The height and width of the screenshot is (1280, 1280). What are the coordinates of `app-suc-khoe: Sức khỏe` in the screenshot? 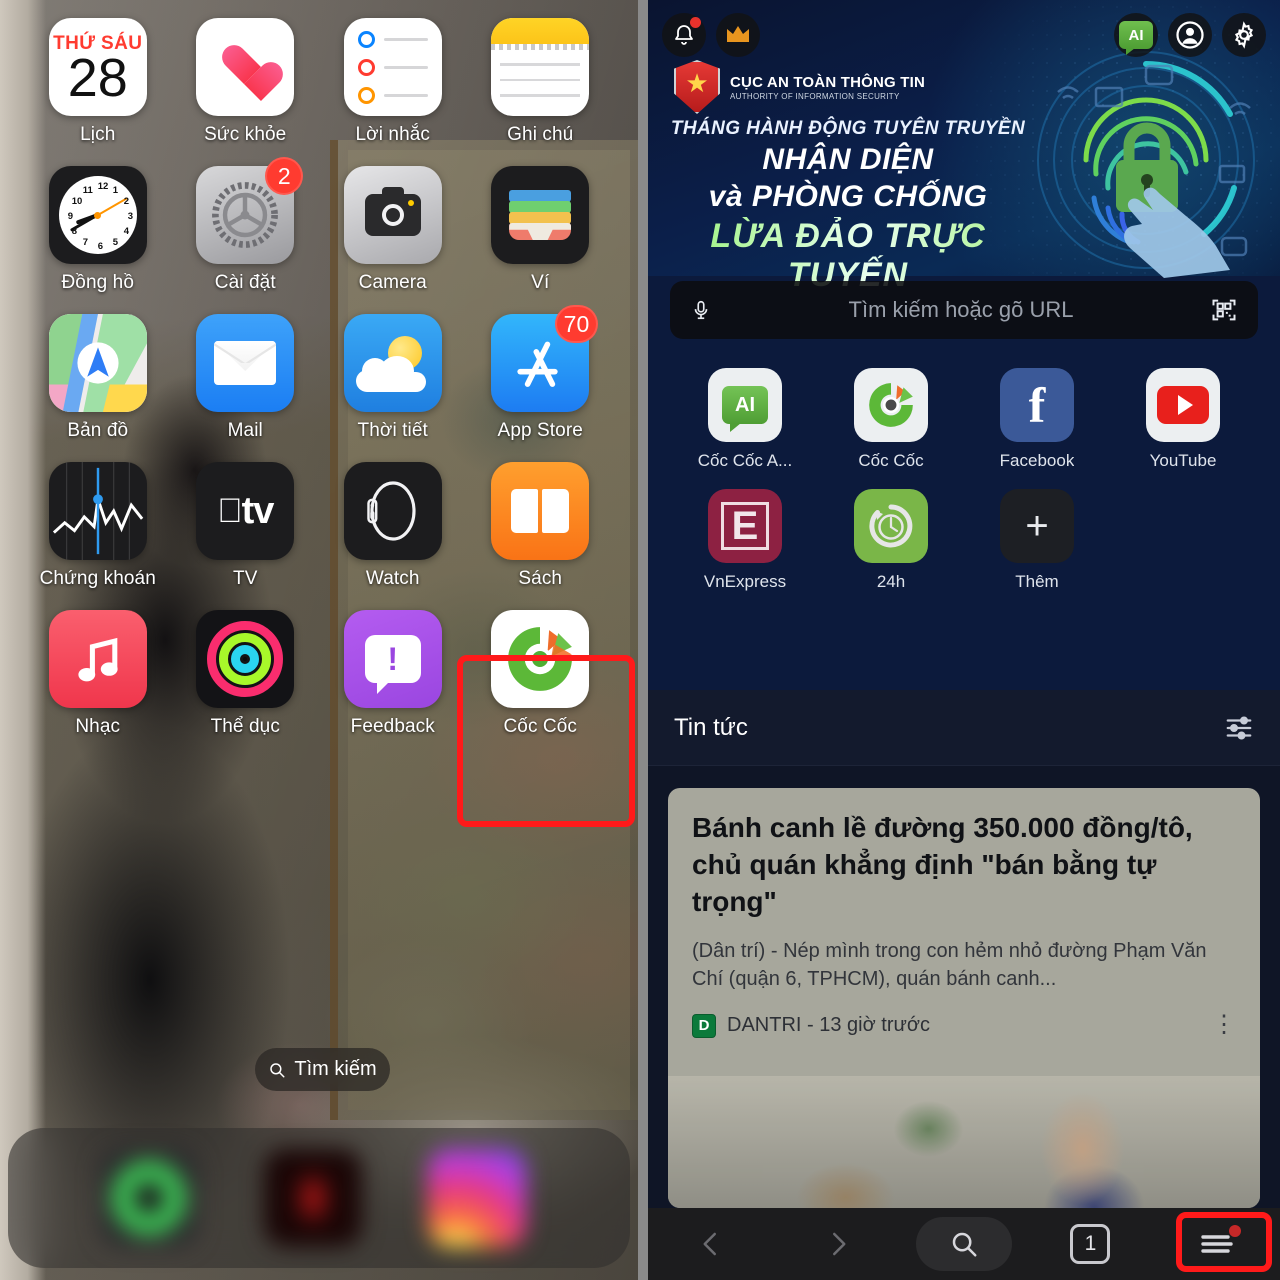 It's located at (246, 82).